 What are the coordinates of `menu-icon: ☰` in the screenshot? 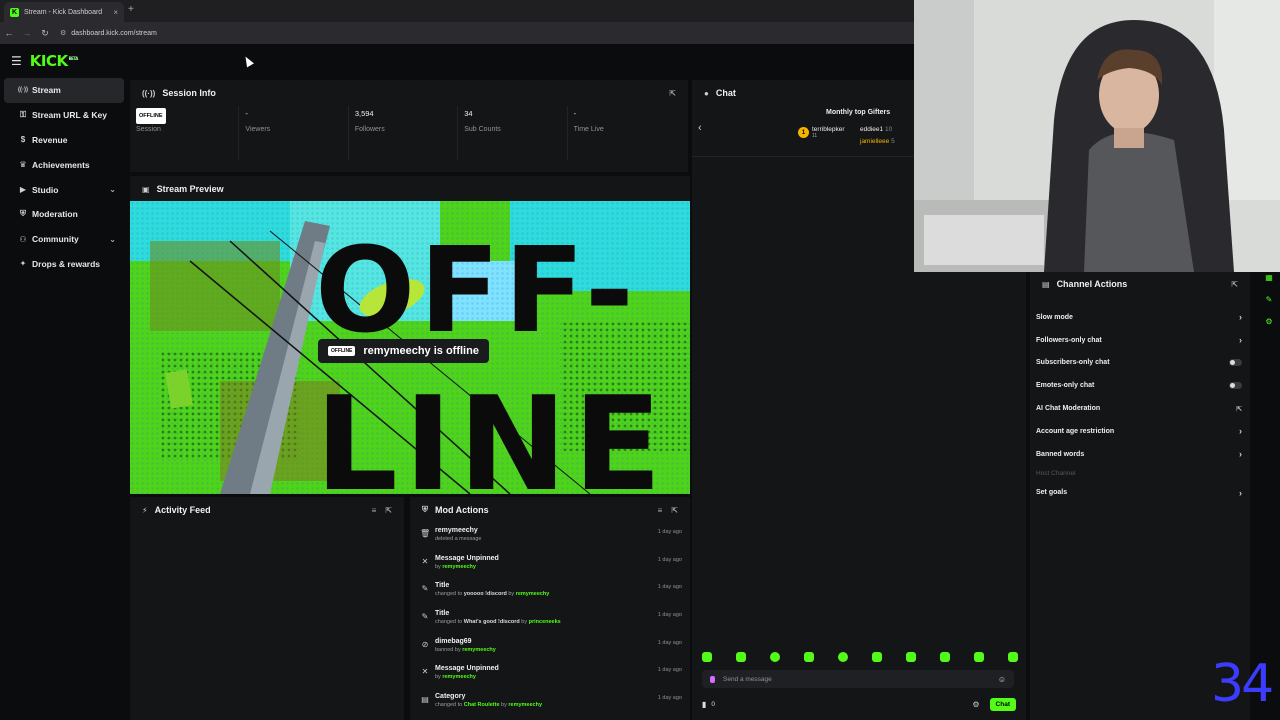 It's located at (16, 61).